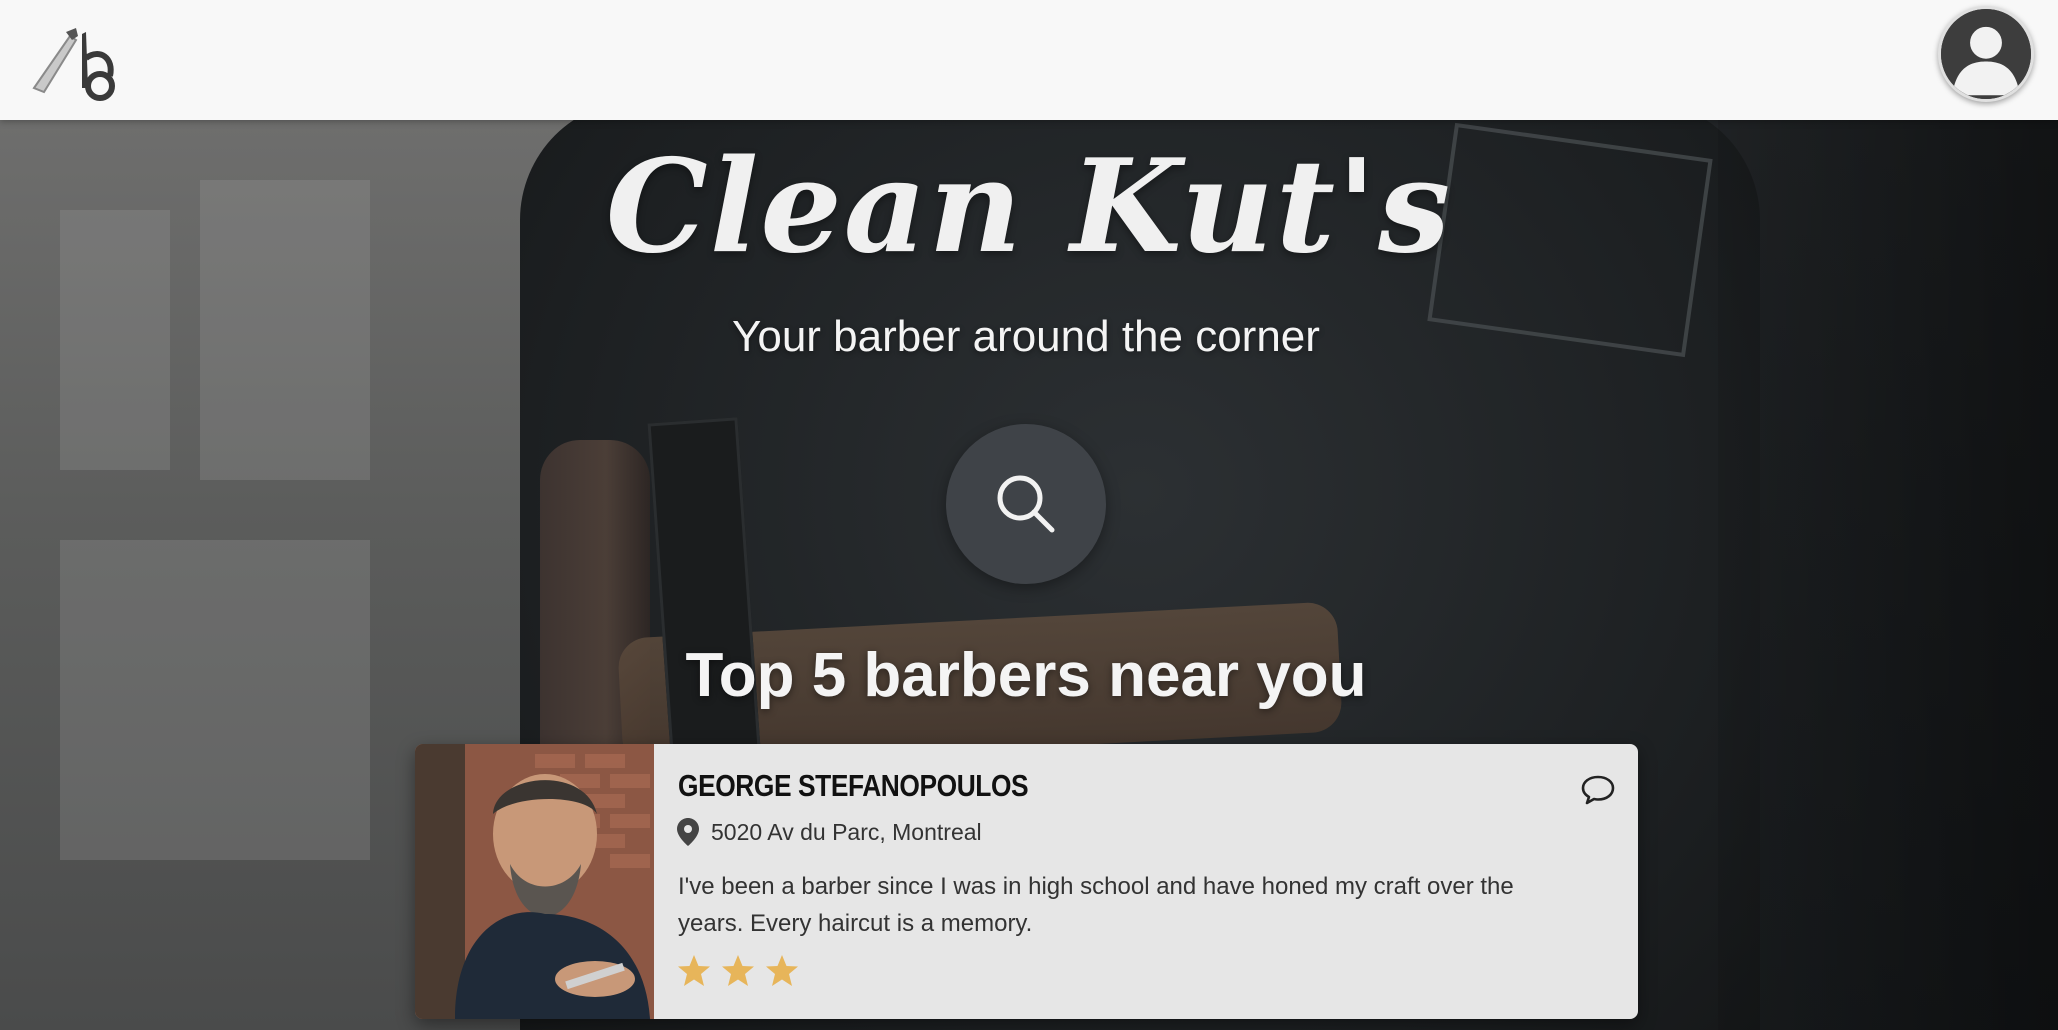 The height and width of the screenshot is (1030, 2058). Describe the element at coordinates (1026, 336) in the screenshot. I see `tagline: Your barber around the corner` at that location.